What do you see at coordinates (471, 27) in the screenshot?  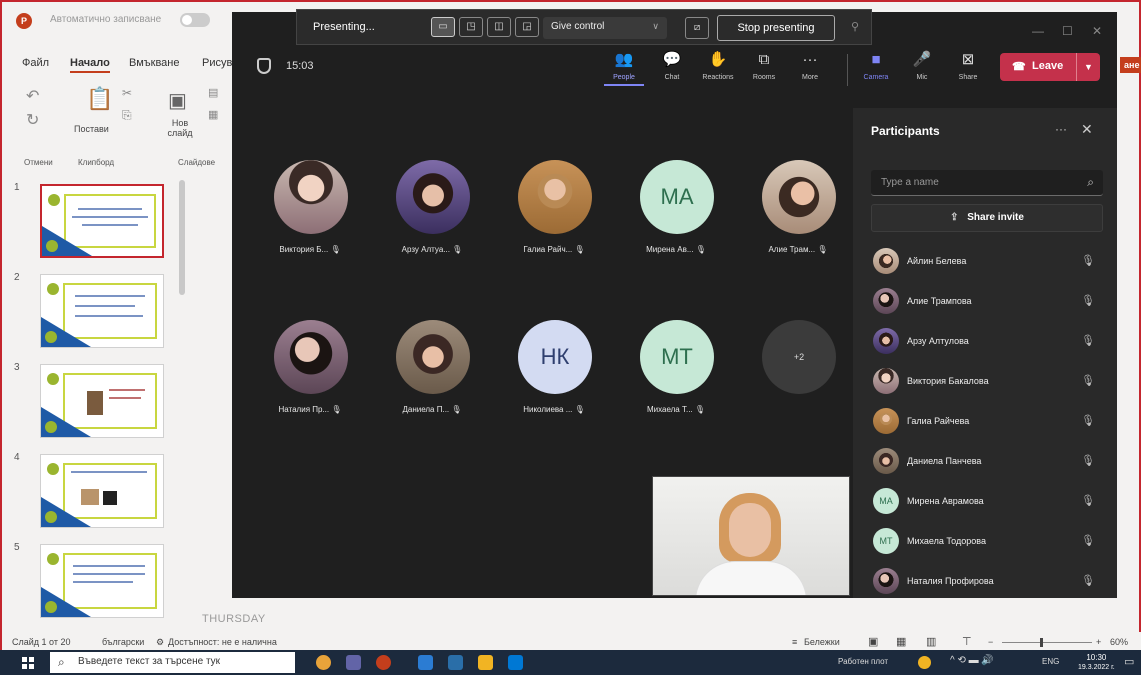 I see `standout-mode-icon: ◳` at bounding box center [471, 27].